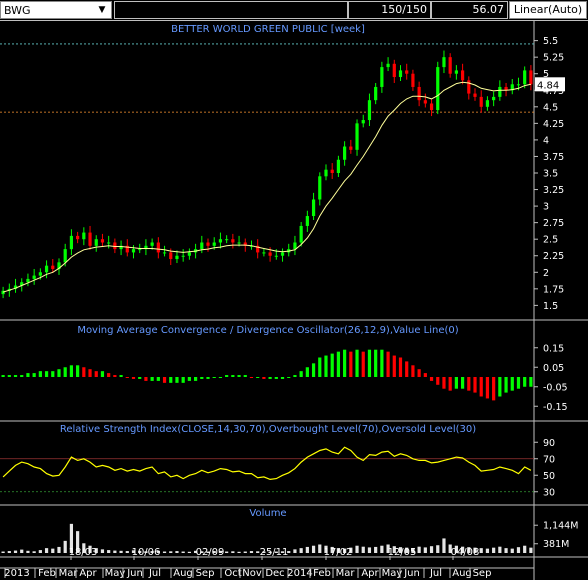 The height and width of the screenshot is (580, 588). What do you see at coordinates (549, 443) in the screenshot?
I see `rsi-ytick-label: 90` at bounding box center [549, 443].